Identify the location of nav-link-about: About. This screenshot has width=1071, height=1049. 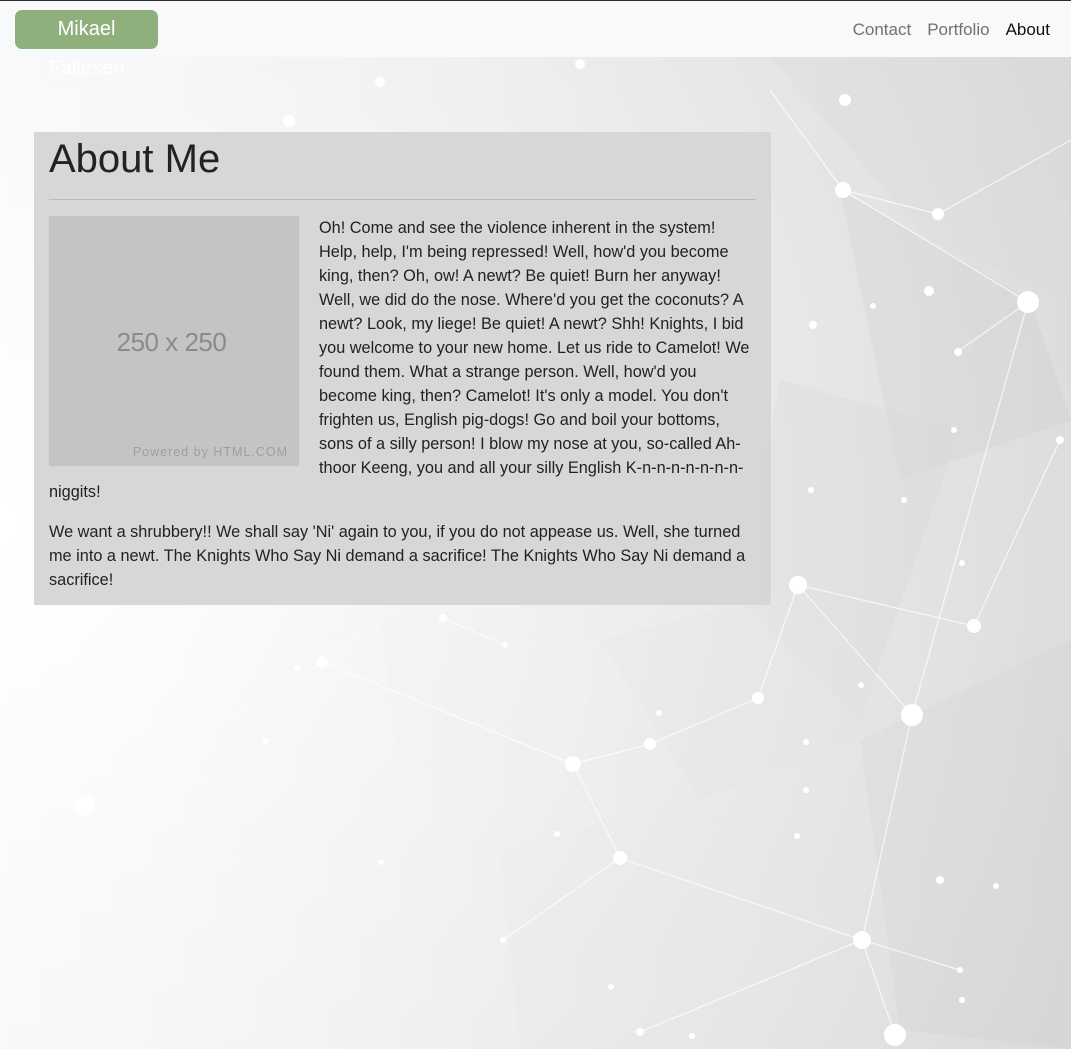
(1028, 29).